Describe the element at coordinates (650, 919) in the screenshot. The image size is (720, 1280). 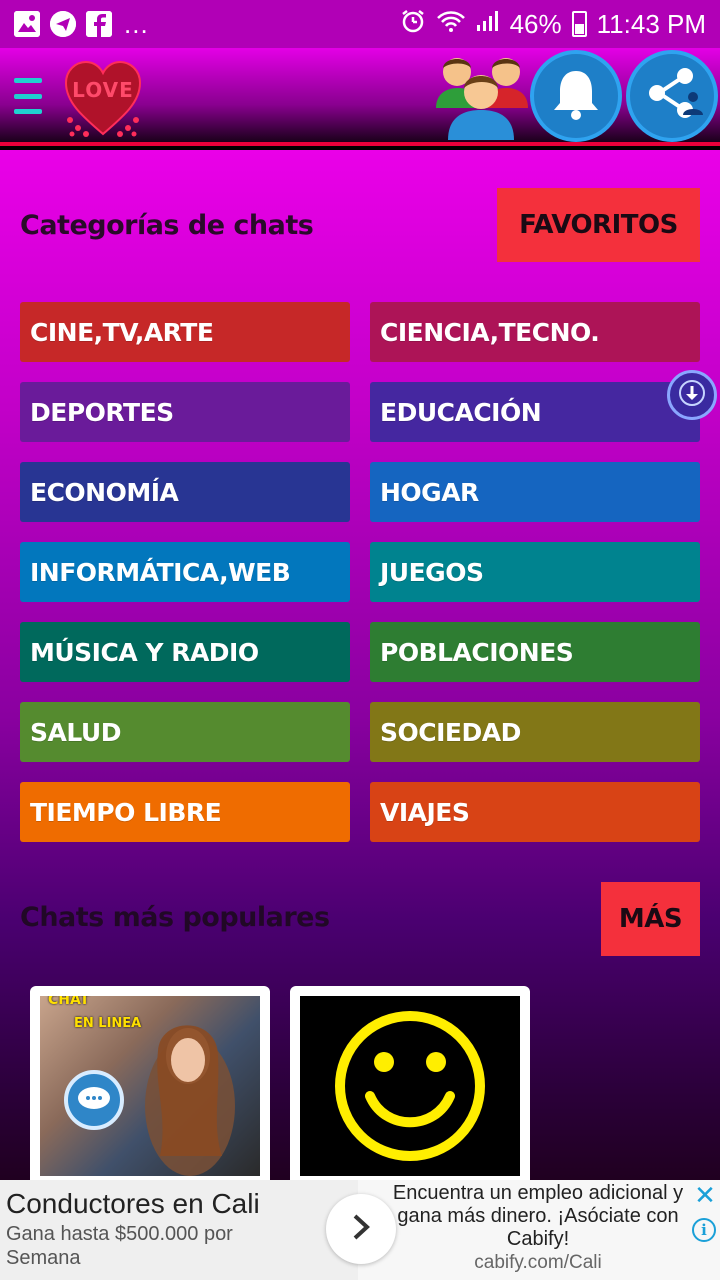
I see `more-button: MÁS` at that location.